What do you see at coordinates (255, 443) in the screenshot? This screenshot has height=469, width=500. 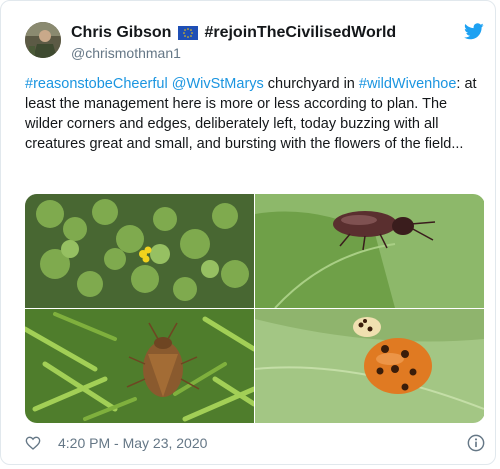 I see `tweet-footer: 4:20 PM - May 23, 2020` at bounding box center [255, 443].